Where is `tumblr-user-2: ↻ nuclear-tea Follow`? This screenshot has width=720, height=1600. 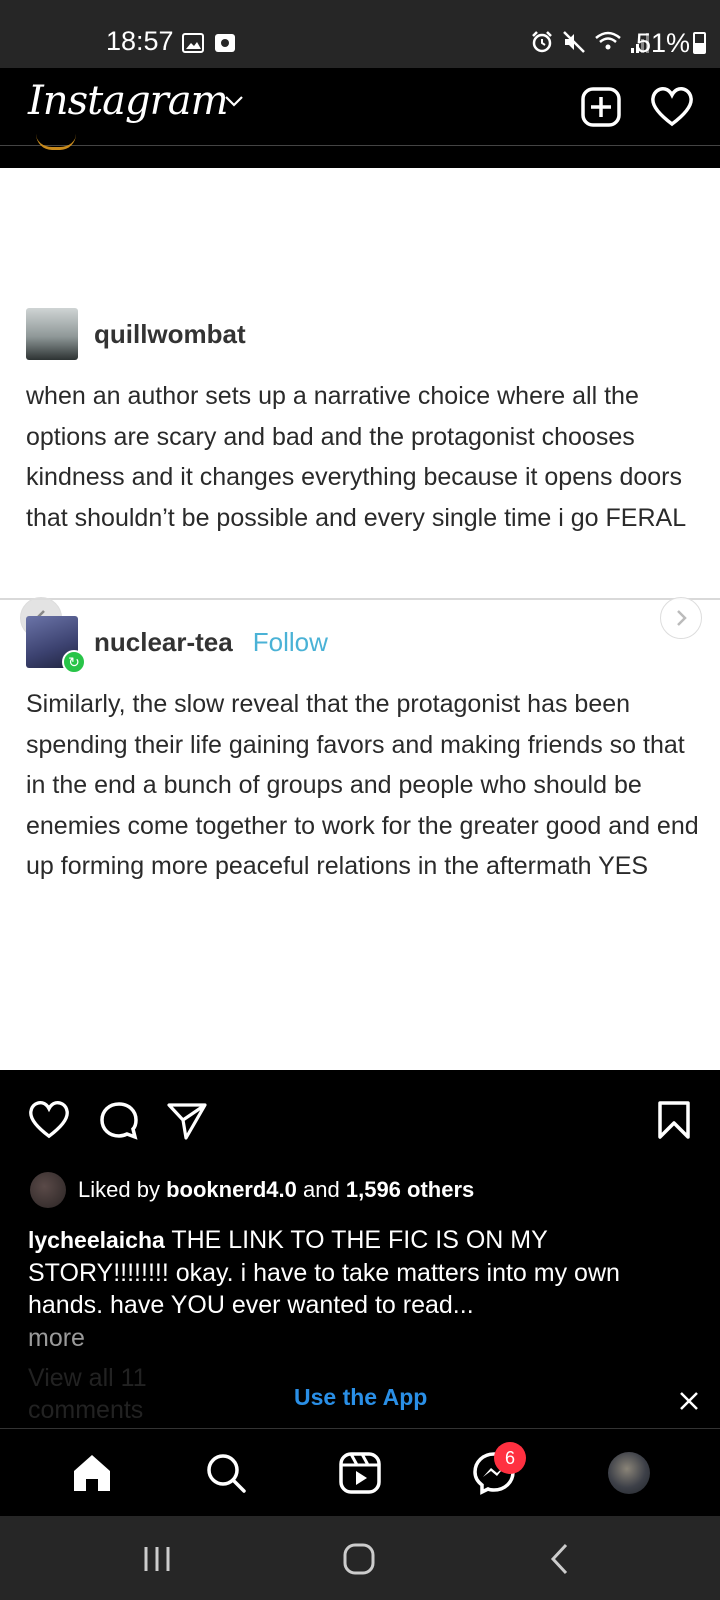 tumblr-user-2: ↻ nuclear-tea Follow is located at coordinates (177, 645).